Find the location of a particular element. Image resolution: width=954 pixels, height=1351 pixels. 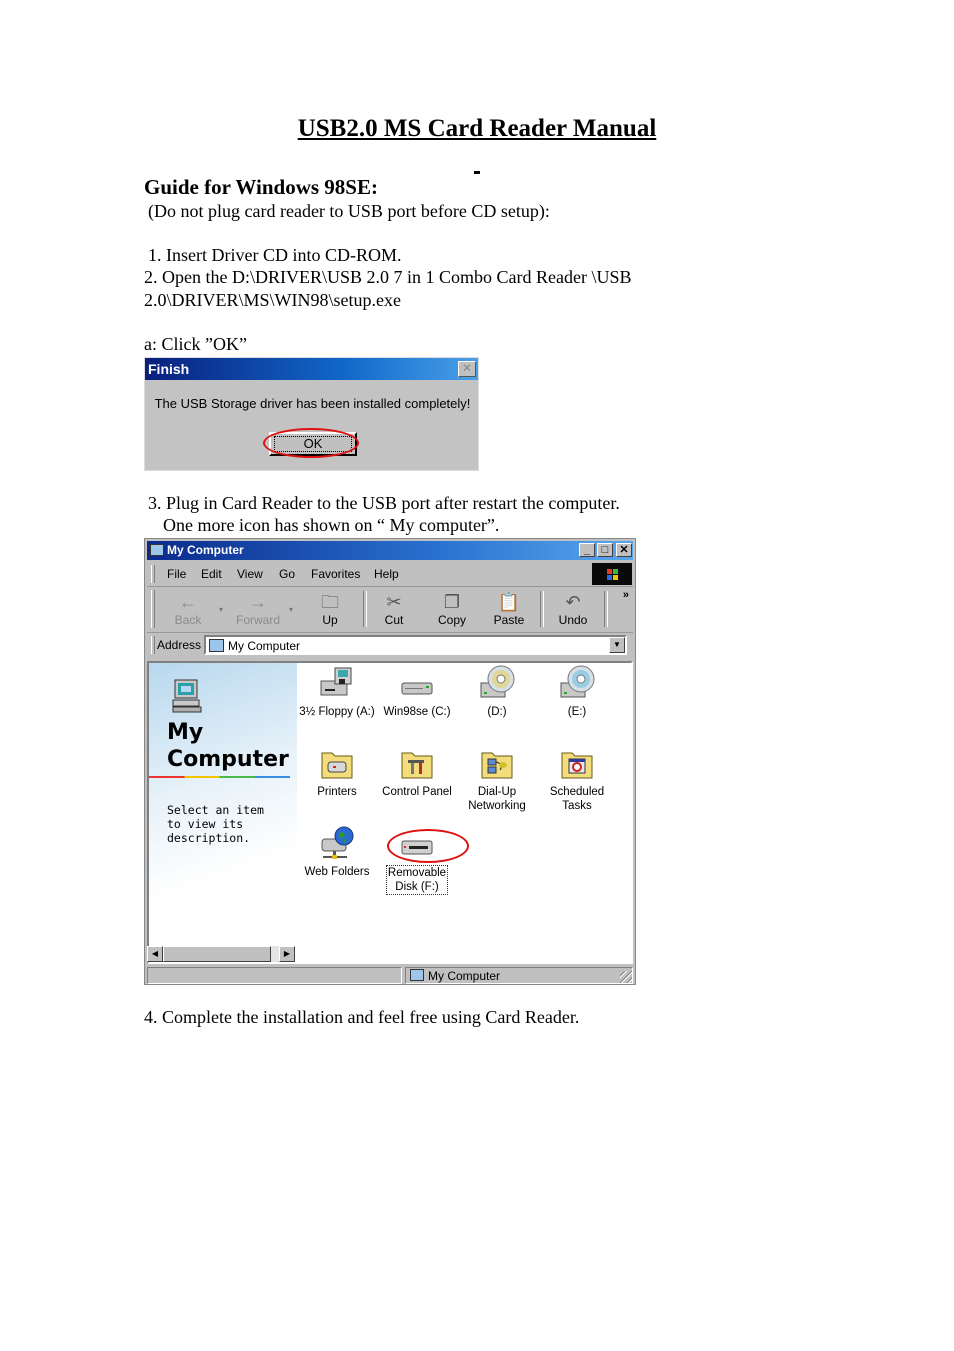

up-button: 🗀 Up is located at coordinates (330, 609).